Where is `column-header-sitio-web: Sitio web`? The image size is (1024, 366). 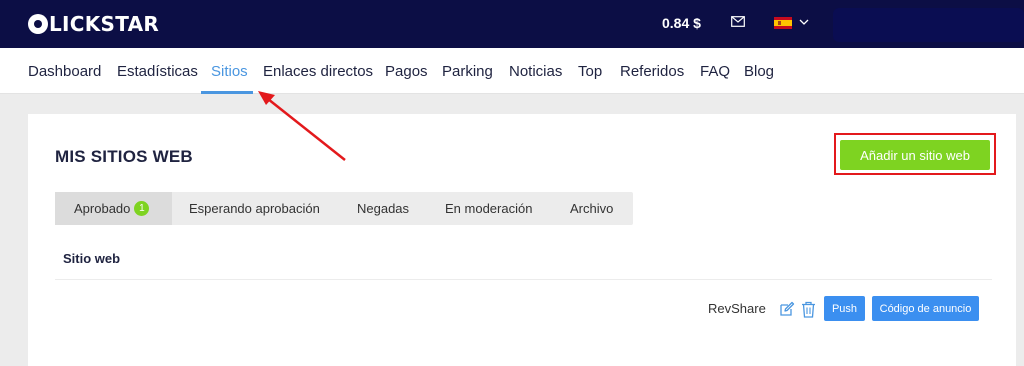 column-header-sitio-web: Sitio web is located at coordinates (92, 258).